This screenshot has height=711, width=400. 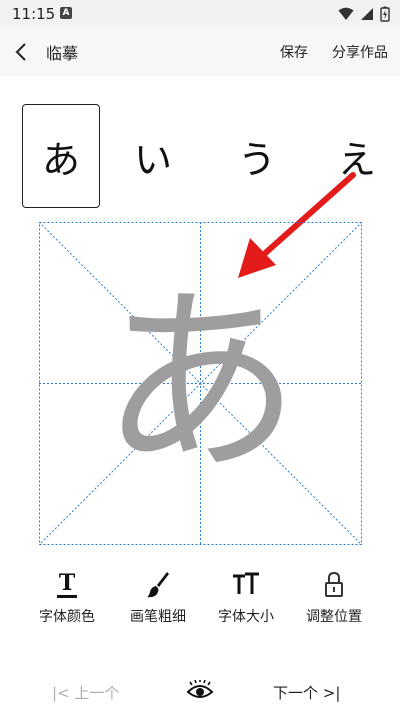 I want to click on next-button: 下一个 >|, so click(x=306, y=692).